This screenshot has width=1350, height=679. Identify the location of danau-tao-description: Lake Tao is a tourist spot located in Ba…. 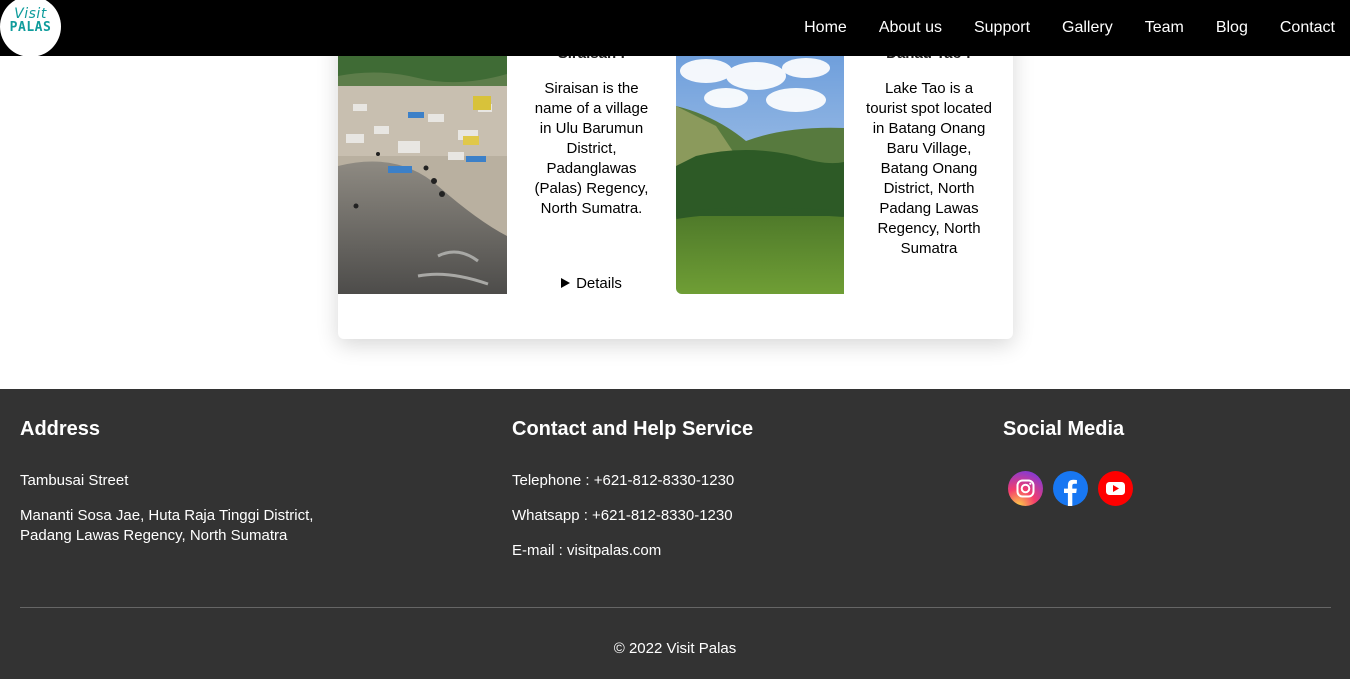
(929, 168).